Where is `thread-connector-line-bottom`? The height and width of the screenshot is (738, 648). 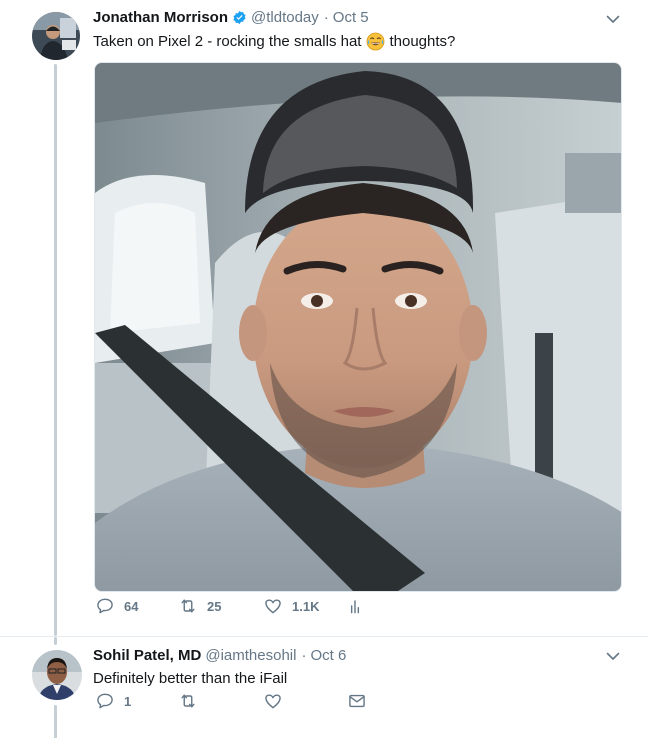 thread-connector-line-bottom is located at coordinates (55, 721).